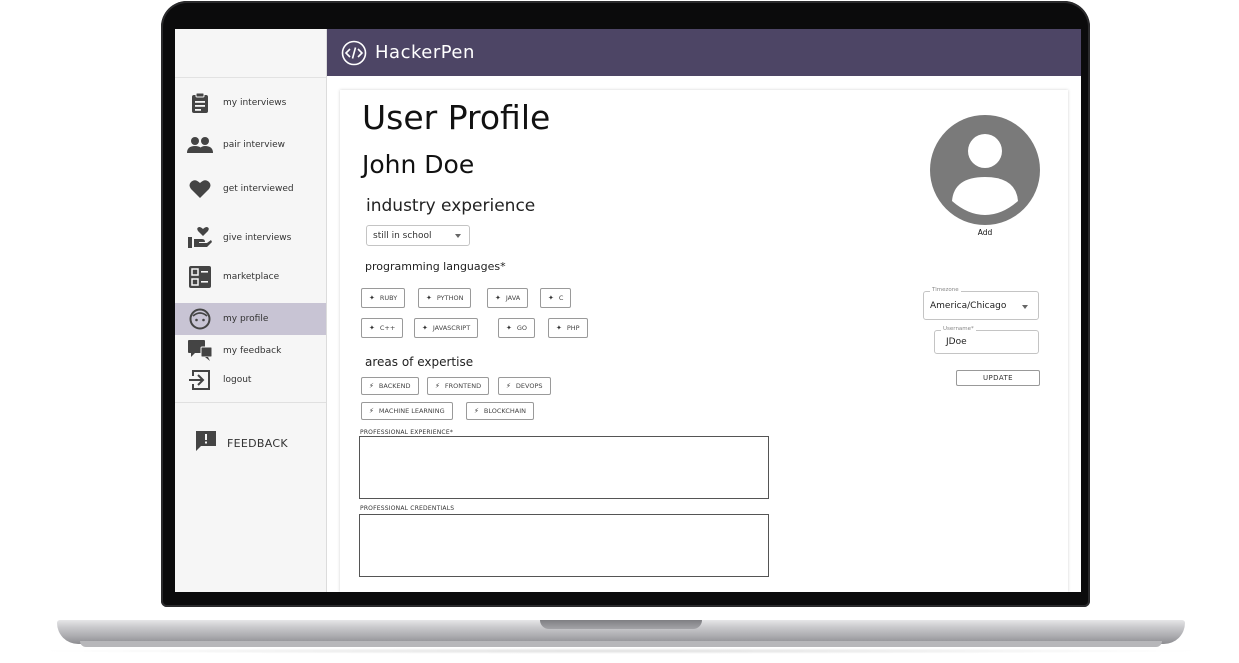 This screenshot has width=1239, height=663. Describe the element at coordinates (985, 232) in the screenshot. I see `avatar-add-button: Add` at that location.